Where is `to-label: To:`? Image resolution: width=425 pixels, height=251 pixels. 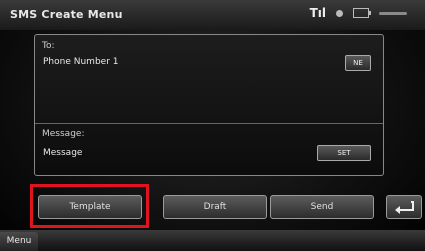
to-label: To: is located at coordinates (48, 46).